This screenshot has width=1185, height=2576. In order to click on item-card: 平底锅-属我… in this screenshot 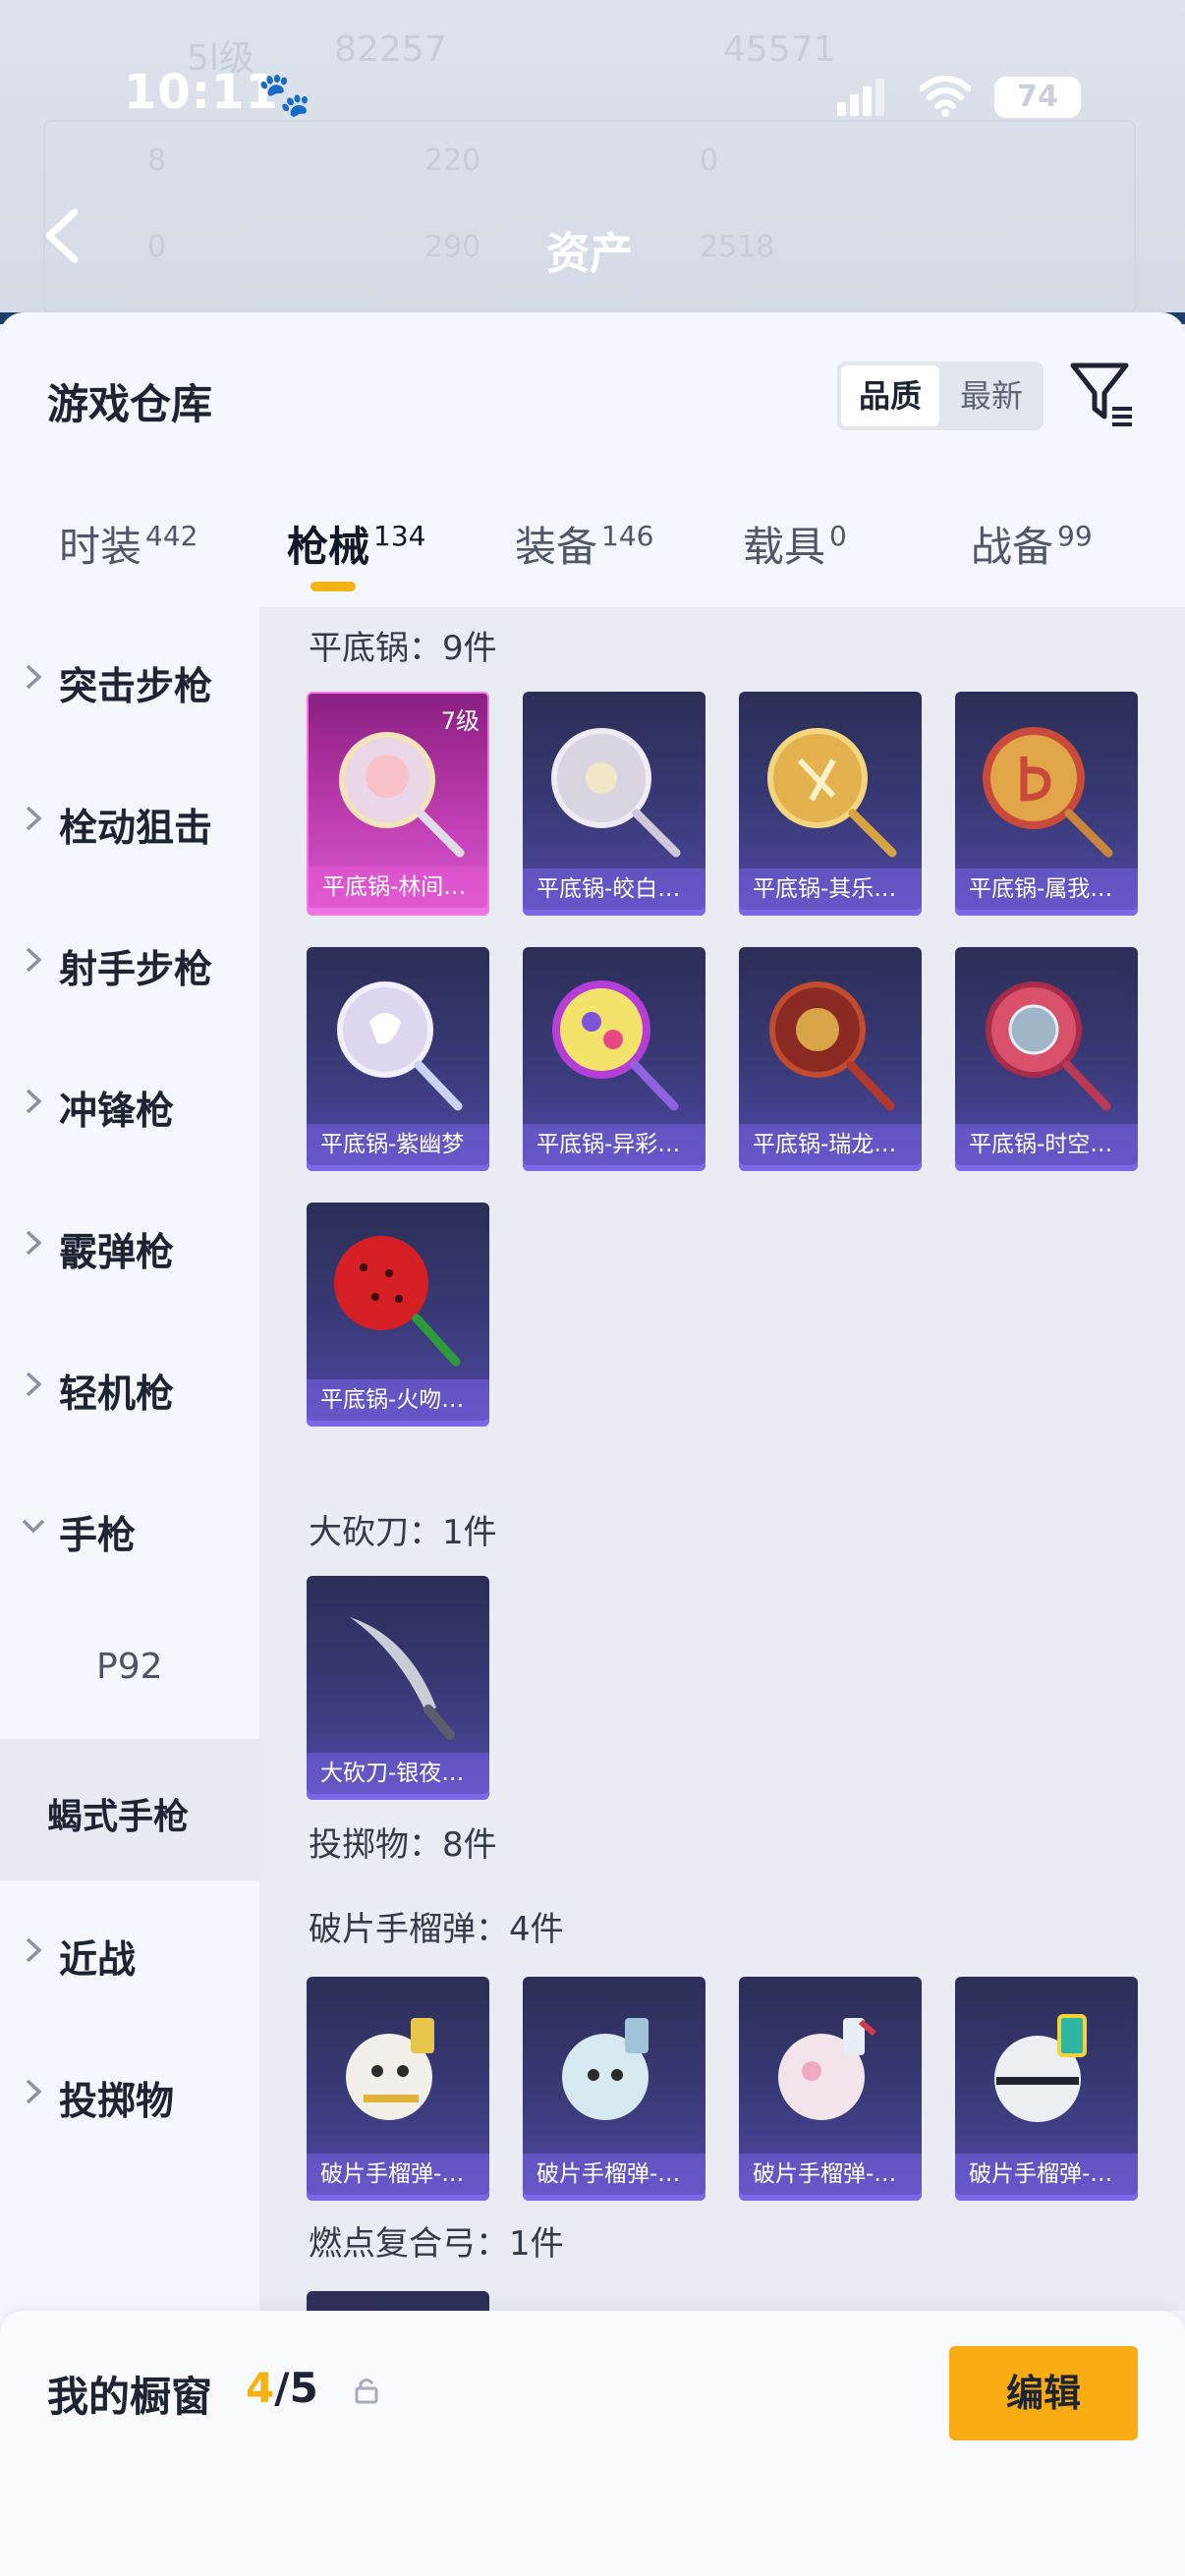, I will do `click(1046, 804)`.